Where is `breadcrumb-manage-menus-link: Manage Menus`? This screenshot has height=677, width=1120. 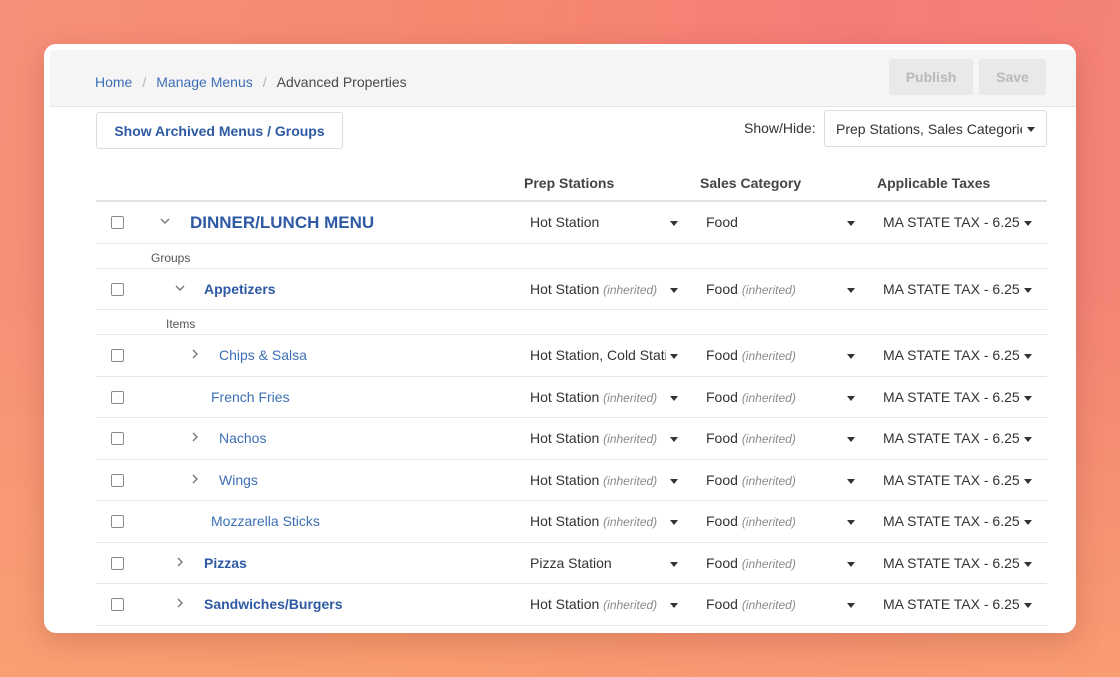 breadcrumb-manage-menus-link: Manage Menus is located at coordinates (204, 82).